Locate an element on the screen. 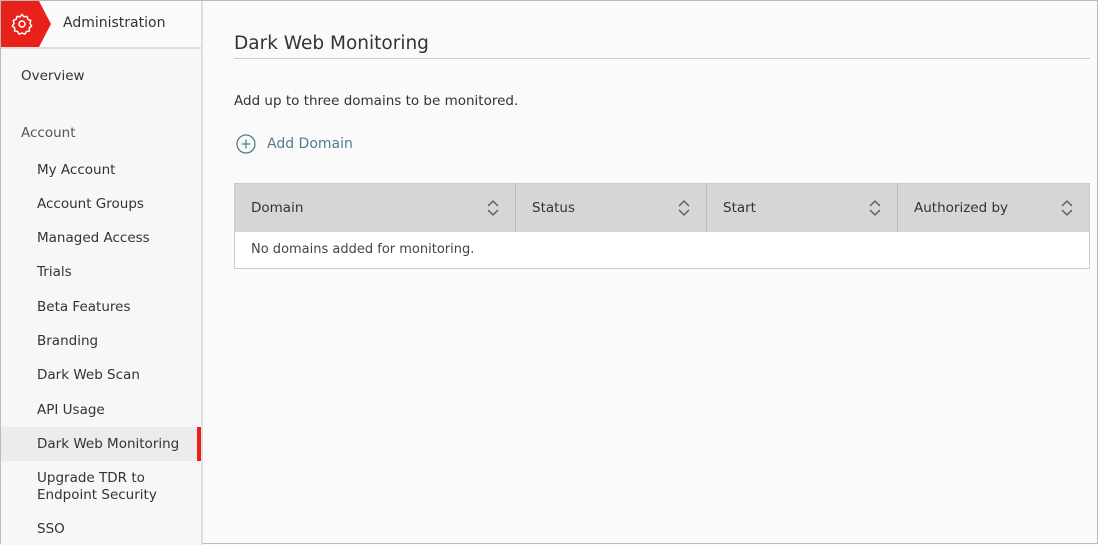 The image size is (1098, 545). page-title: Dark Web Monitoring is located at coordinates (331, 43).